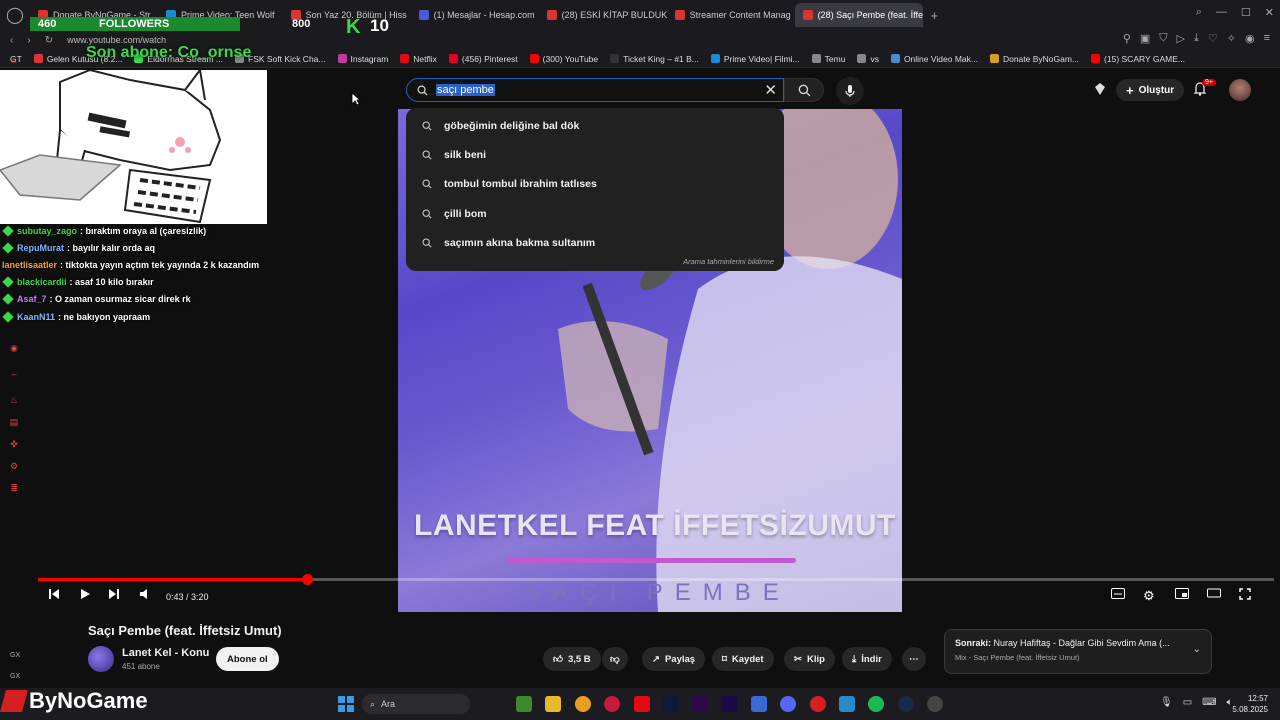 The width and height of the screenshot is (1280, 720). What do you see at coordinates (14, 466) in the screenshot?
I see `tools-icon: ⚙` at bounding box center [14, 466].